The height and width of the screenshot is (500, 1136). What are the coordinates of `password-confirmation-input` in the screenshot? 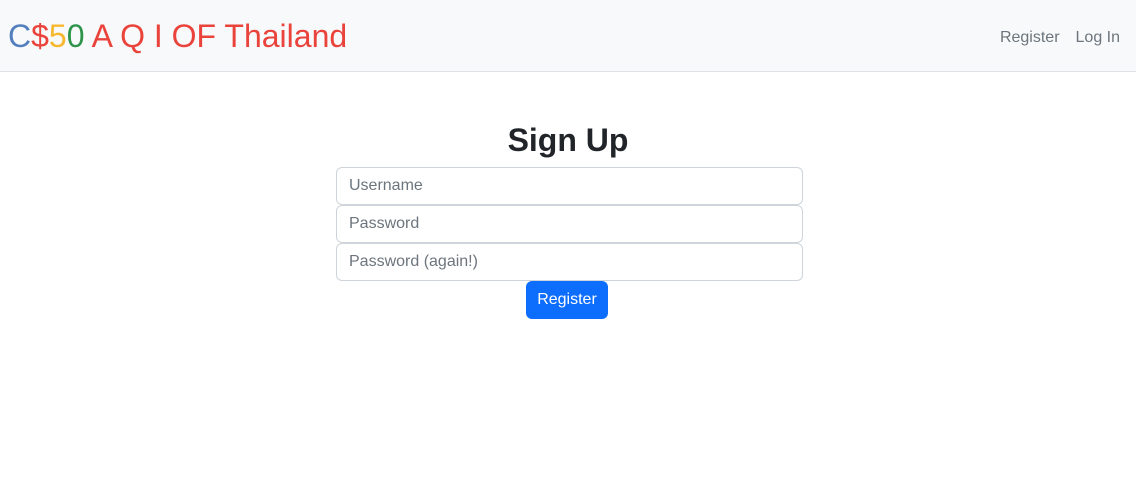 It's located at (569, 262).